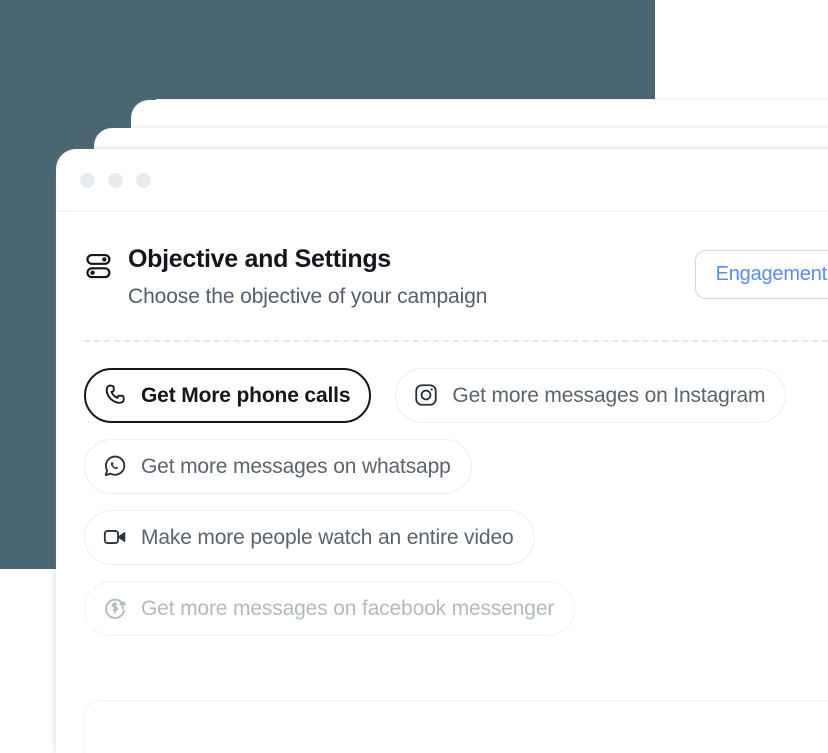 This screenshot has width=828, height=753. Describe the element at coordinates (442, 180) in the screenshot. I see `window-titlebar` at that location.